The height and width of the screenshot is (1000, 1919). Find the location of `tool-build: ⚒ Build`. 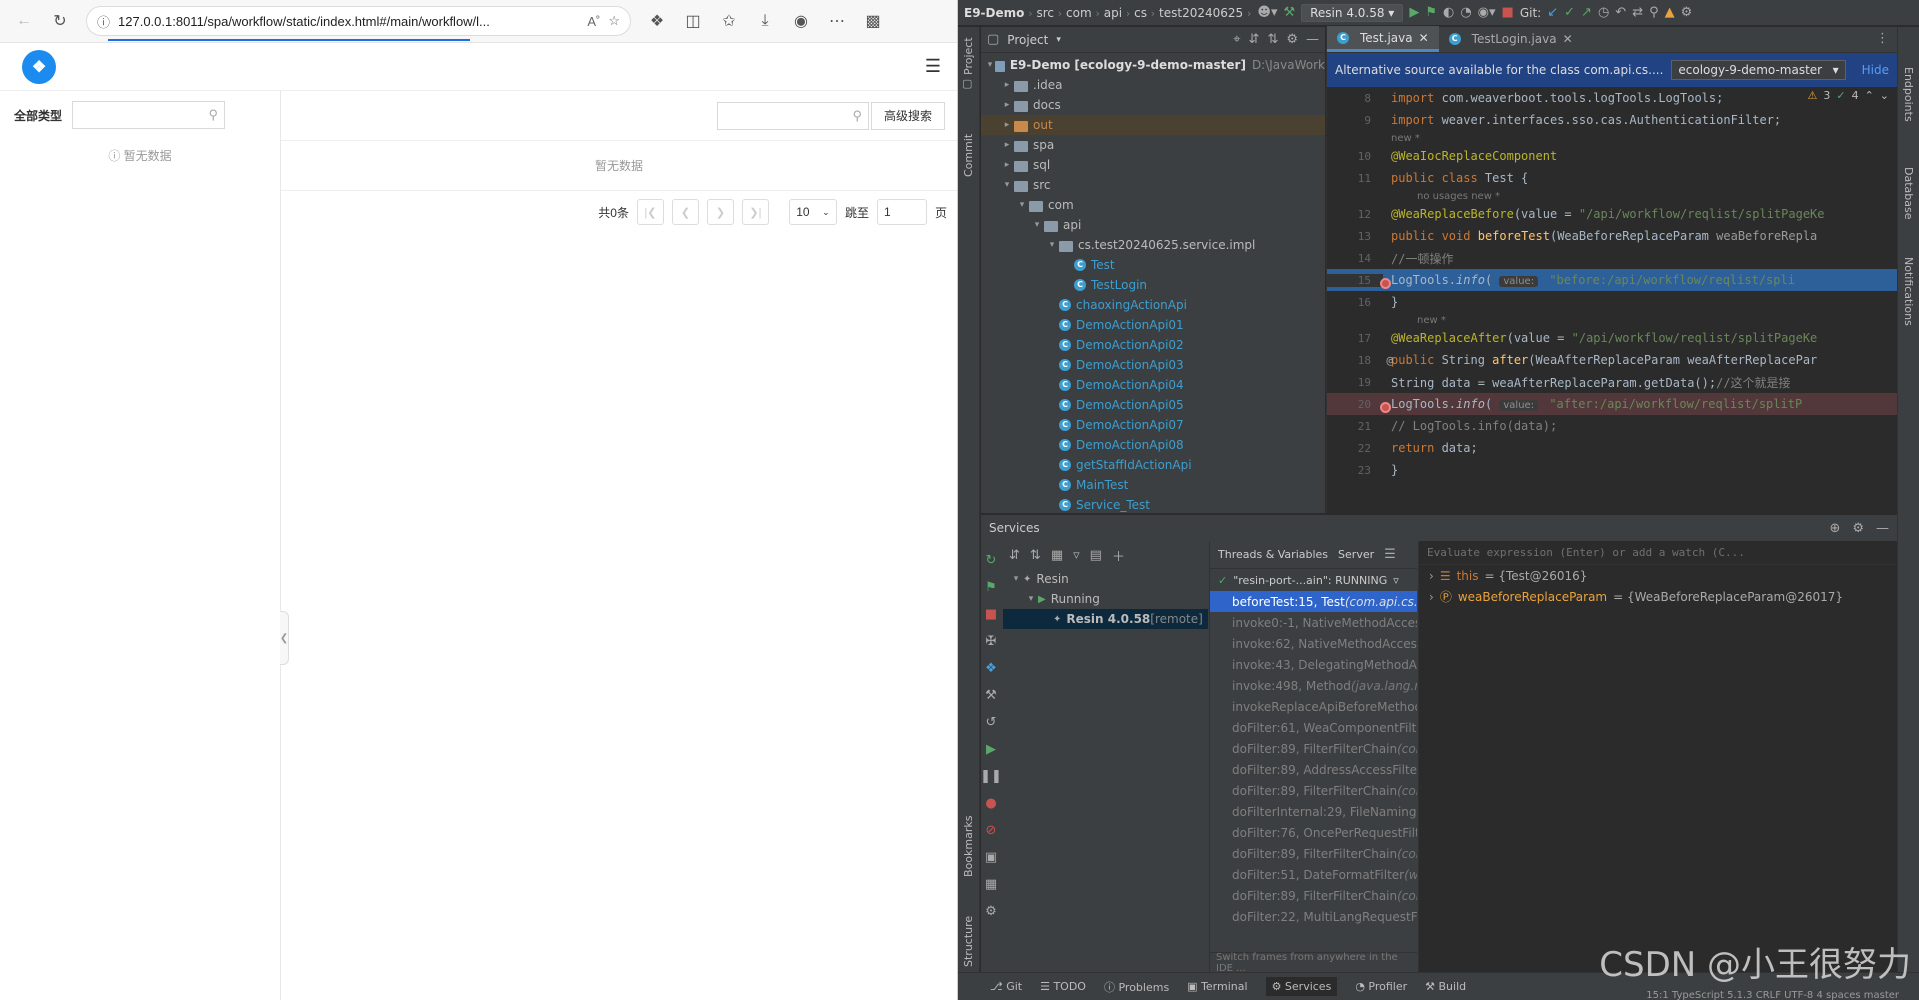

tool-build: ⚒ Build is located at coordinates (1445, 986).